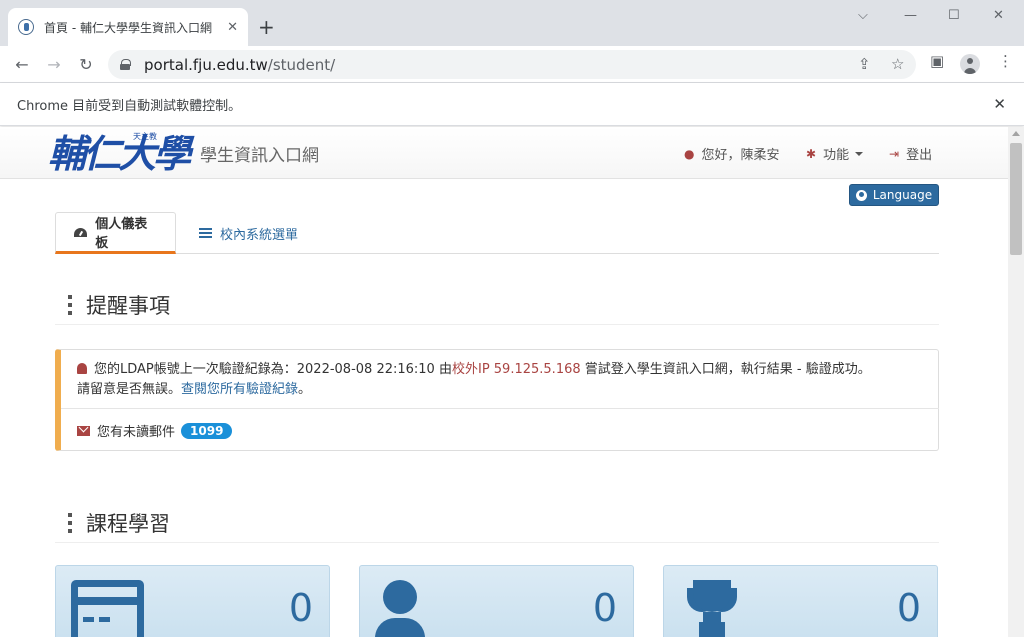  Describe the element at coordinates (192, 601) in the screenshot. I see `stat-card-credits: 0` at that location.